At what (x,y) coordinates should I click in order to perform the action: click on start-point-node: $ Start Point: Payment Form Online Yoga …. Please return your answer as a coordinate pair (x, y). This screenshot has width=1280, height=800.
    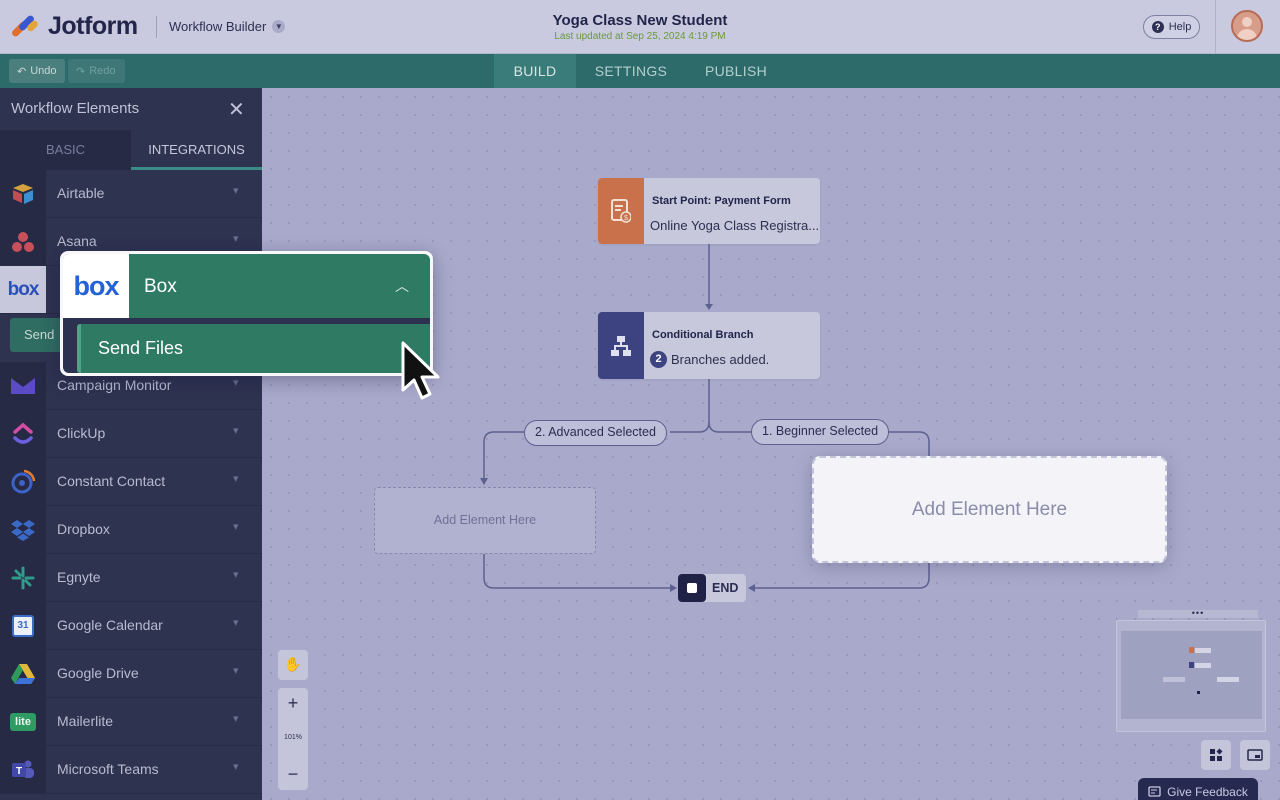
    Looking at the image, I should click on (709, 211).